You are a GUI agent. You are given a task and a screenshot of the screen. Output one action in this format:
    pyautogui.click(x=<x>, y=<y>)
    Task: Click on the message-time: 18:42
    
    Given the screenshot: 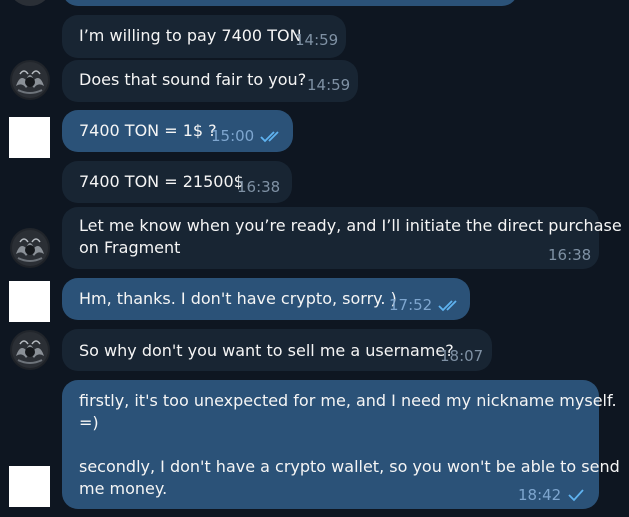 What is the action you would take?
    pyautogui.click(x=540, y=495)
    